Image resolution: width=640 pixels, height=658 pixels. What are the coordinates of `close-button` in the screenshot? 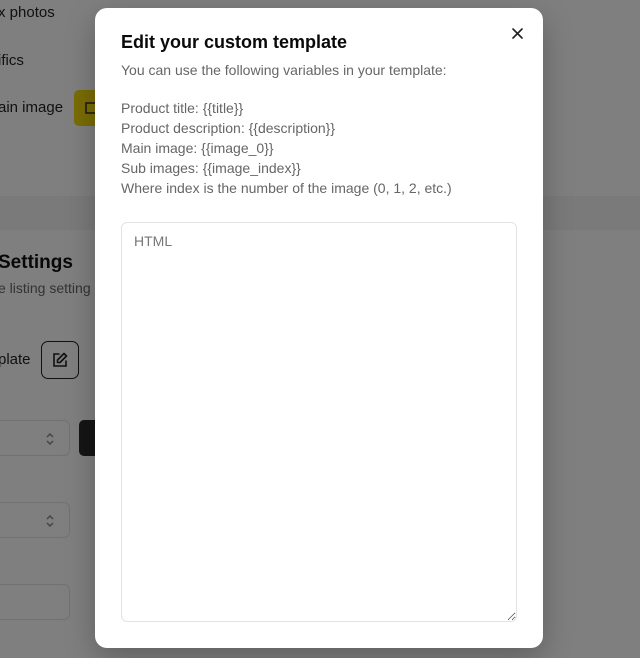 It's located at (517, 33).